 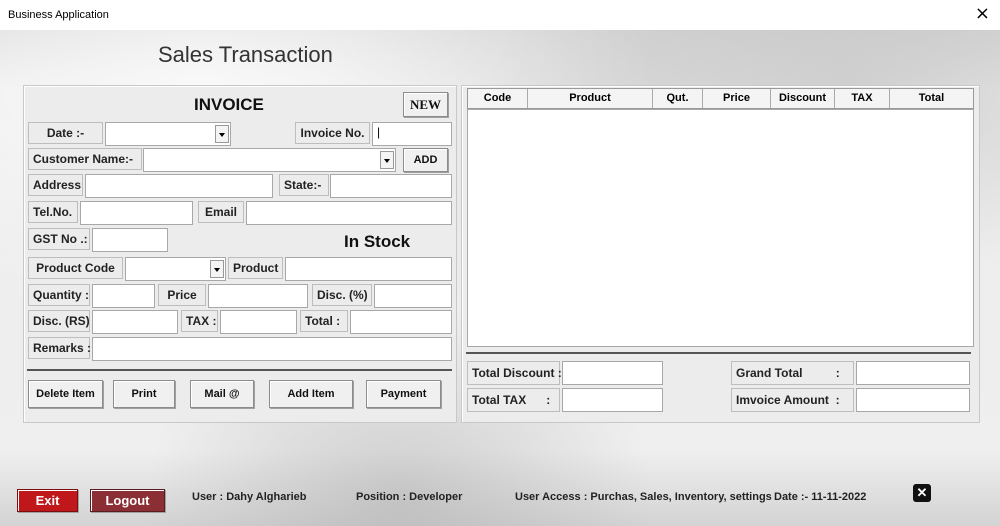 I want to click on tel-input, so click(x=136, y=213).